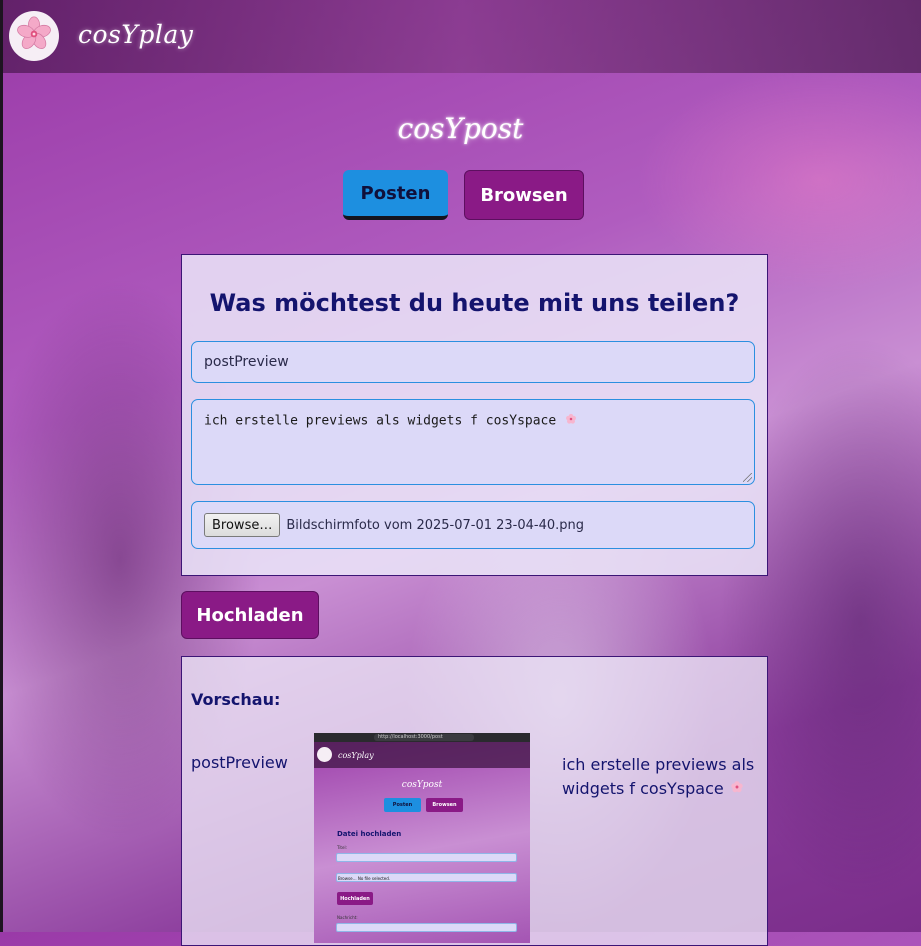 The image size is (921, 946). What do you see at coordinates (250, 615) in the screenshot?
I see `upload-button: Hochladen` at bounding box center [250, 615].